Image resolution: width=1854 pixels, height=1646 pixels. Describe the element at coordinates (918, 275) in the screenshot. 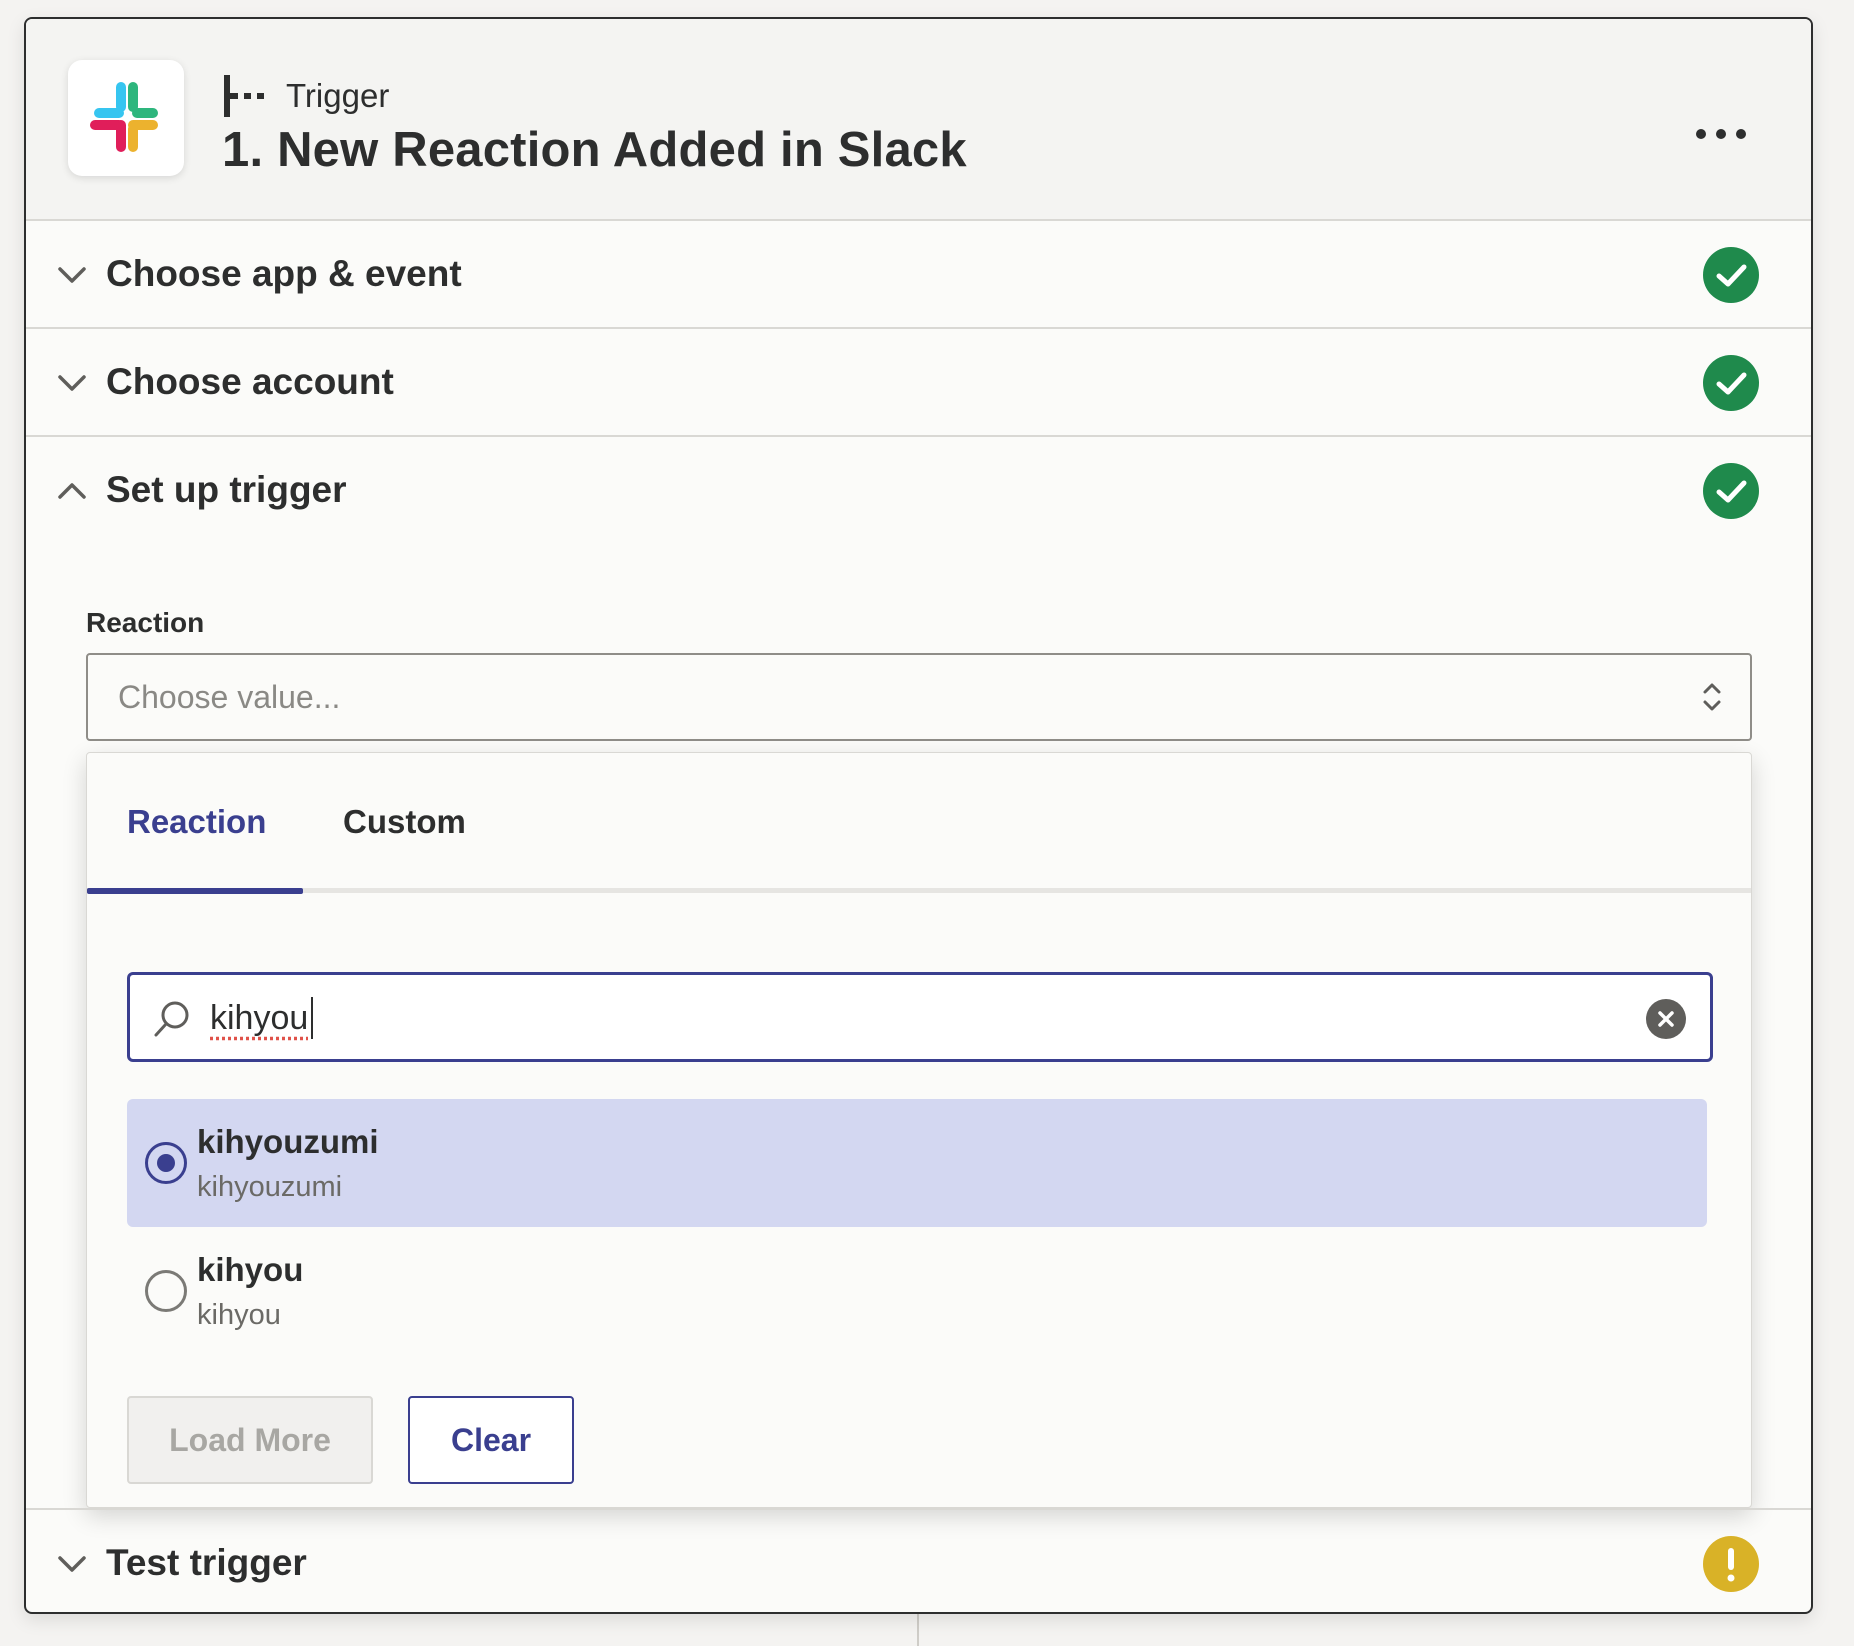

I see `section-choose-app-event: Choose app & event` at that location.